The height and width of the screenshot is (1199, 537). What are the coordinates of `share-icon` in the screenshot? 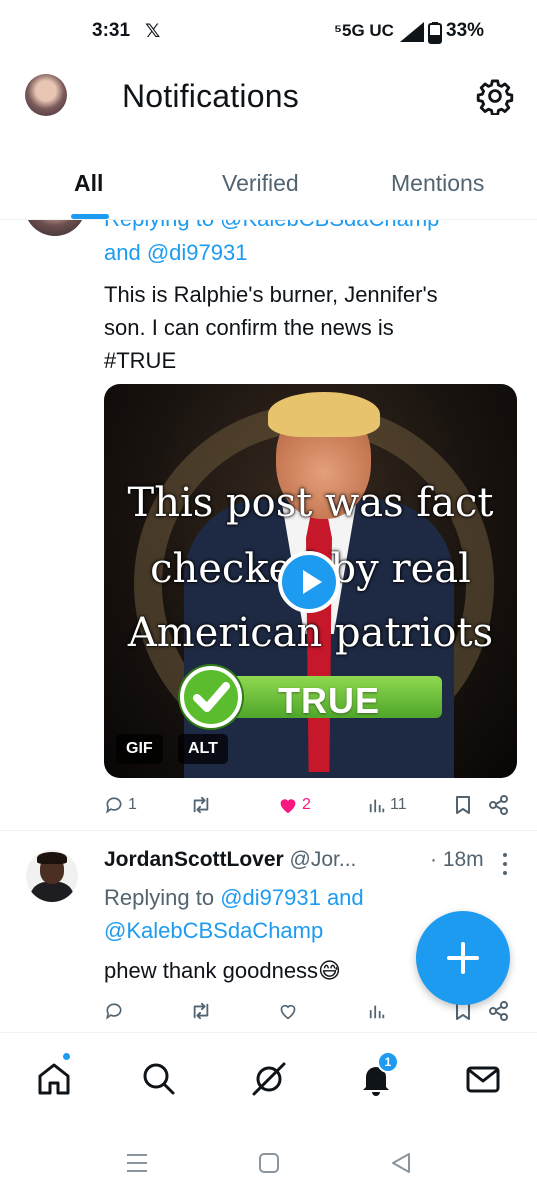 It's located at (498, 805).